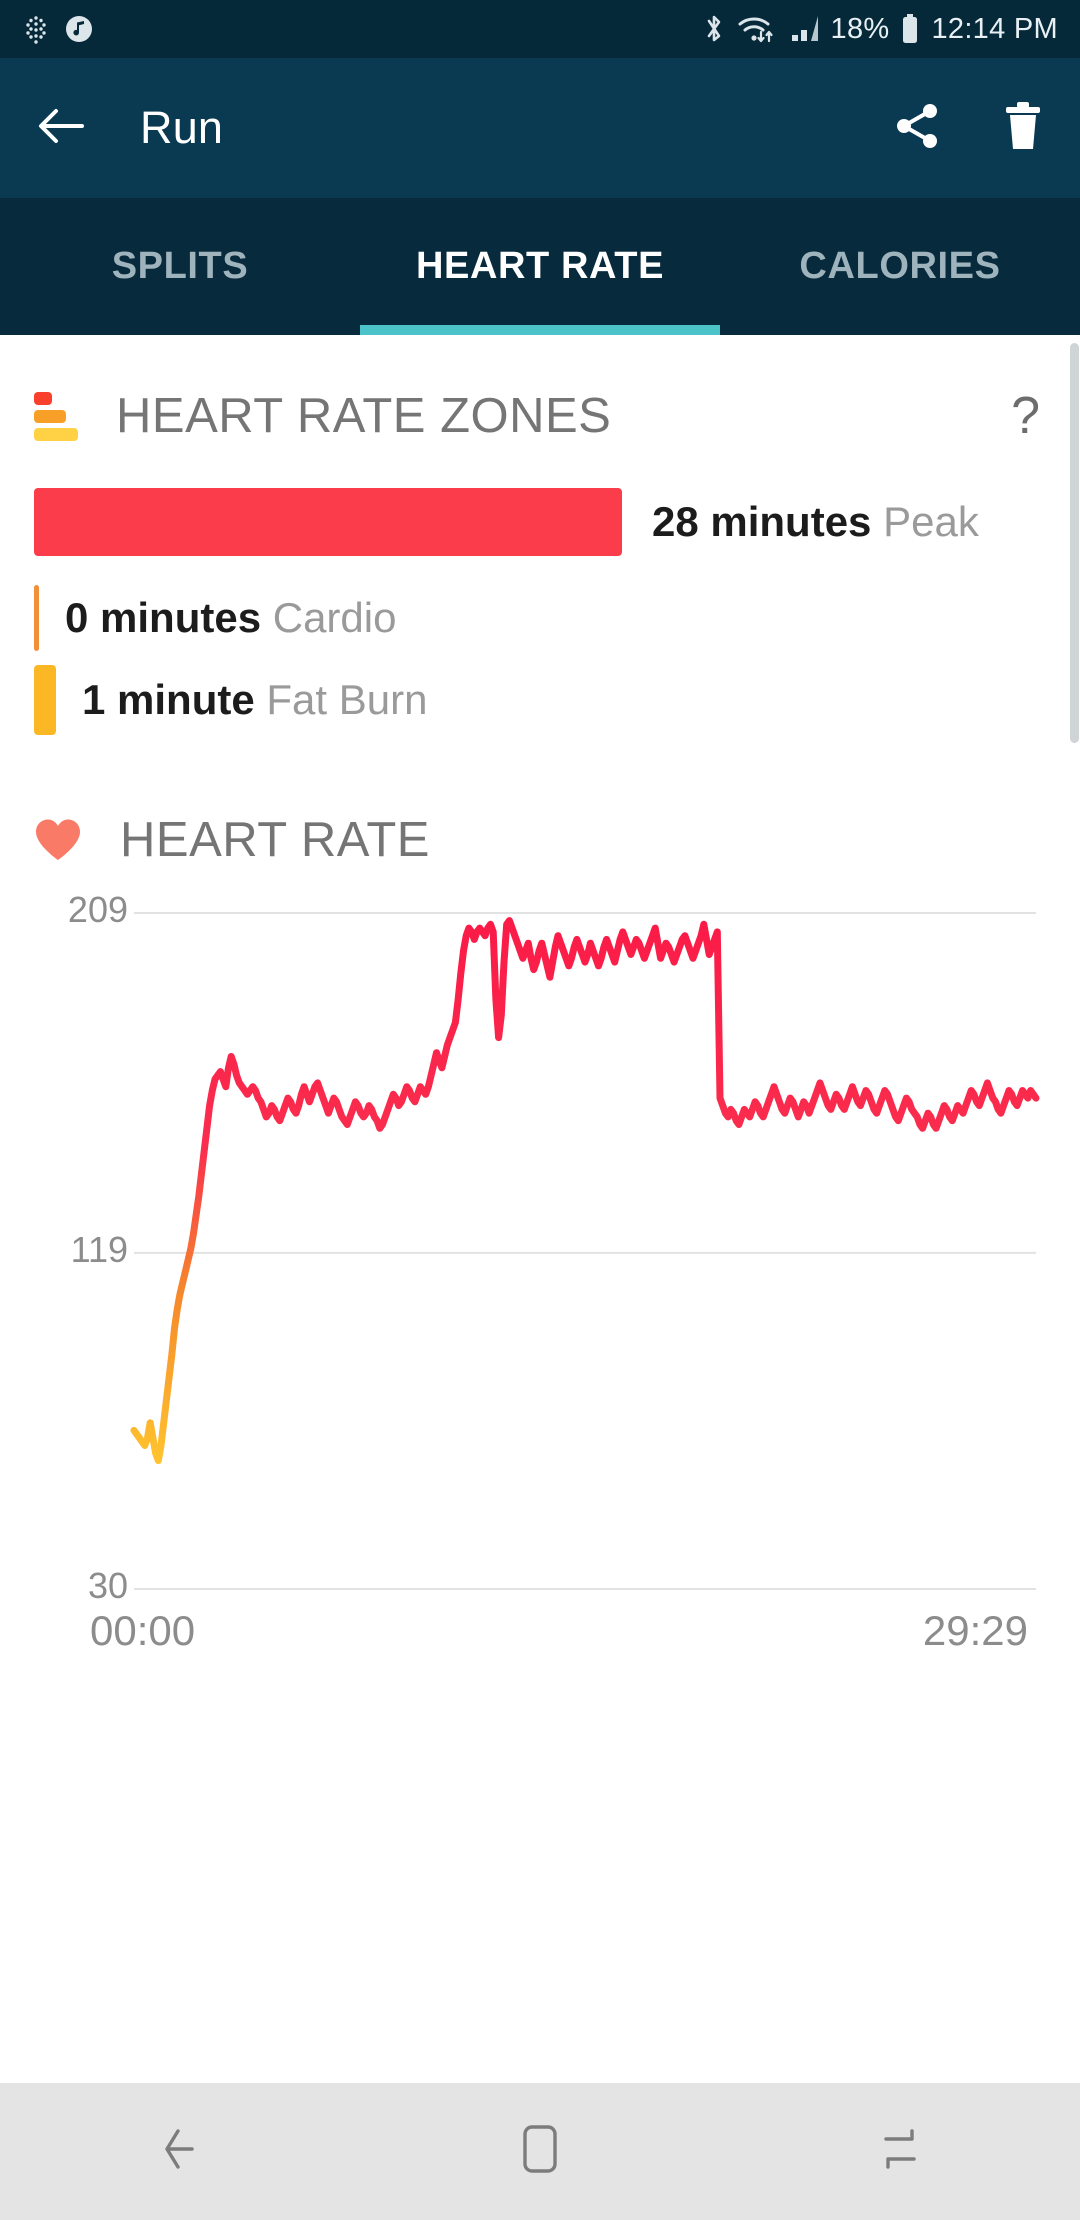 The width and height of the screenshot is (1080, 2220). I want to click on zone-time-peak: 28 minutes, so click(762, 521).